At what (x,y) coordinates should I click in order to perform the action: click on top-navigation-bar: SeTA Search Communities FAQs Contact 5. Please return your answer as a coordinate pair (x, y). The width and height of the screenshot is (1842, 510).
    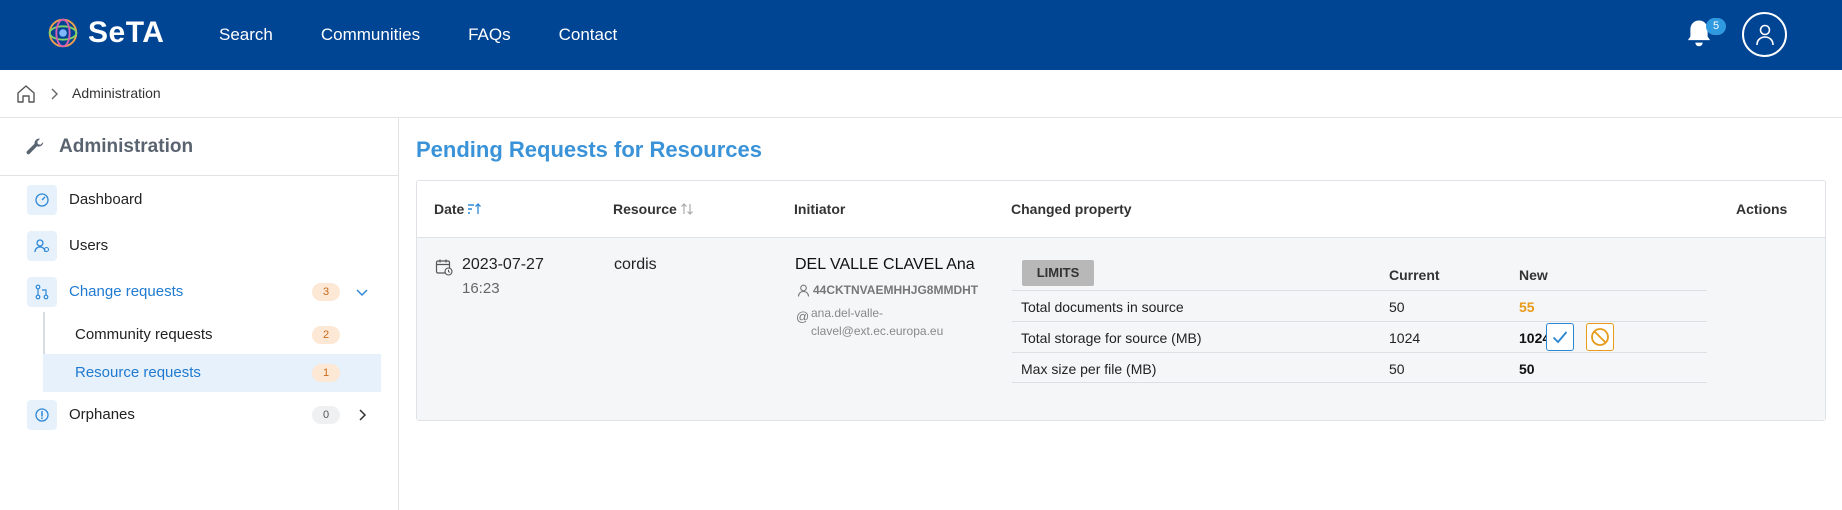
    Looking at the image, I should click on (921, 35).